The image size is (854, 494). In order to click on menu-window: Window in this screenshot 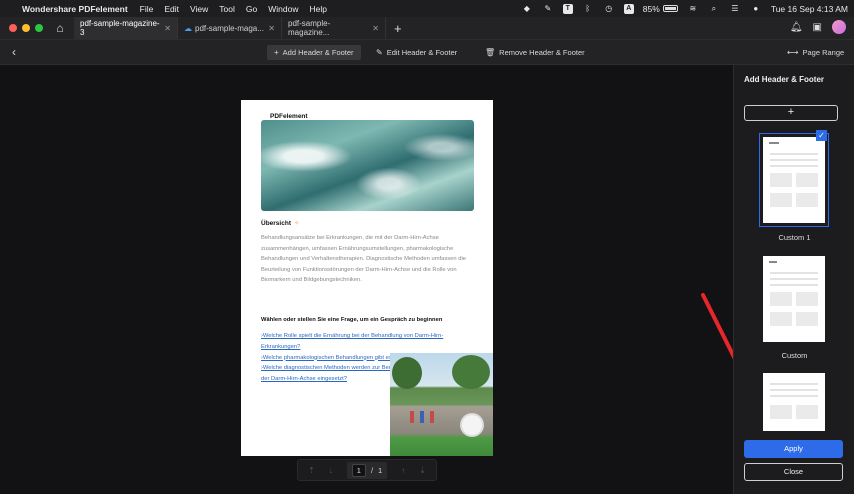, I will do `click(283, 9)`.